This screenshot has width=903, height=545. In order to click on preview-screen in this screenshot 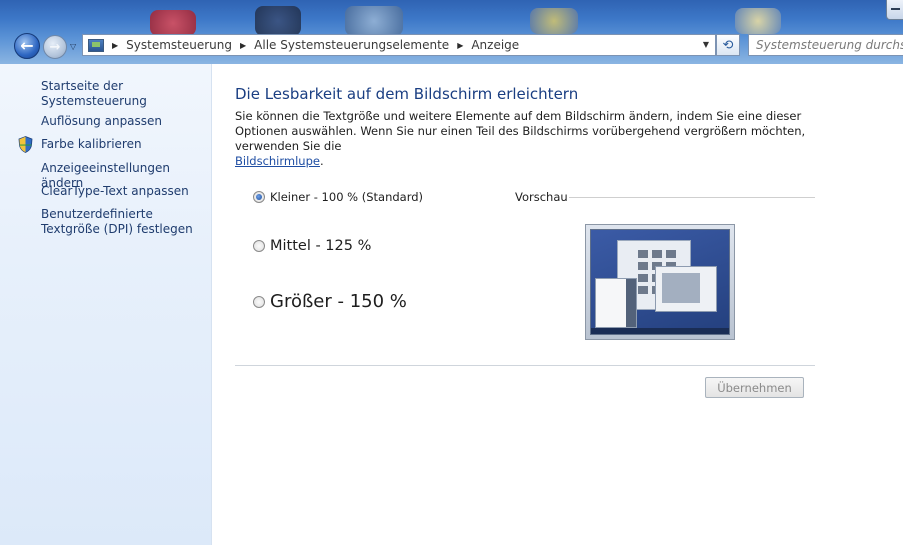, I will do `click(660, 282)`.